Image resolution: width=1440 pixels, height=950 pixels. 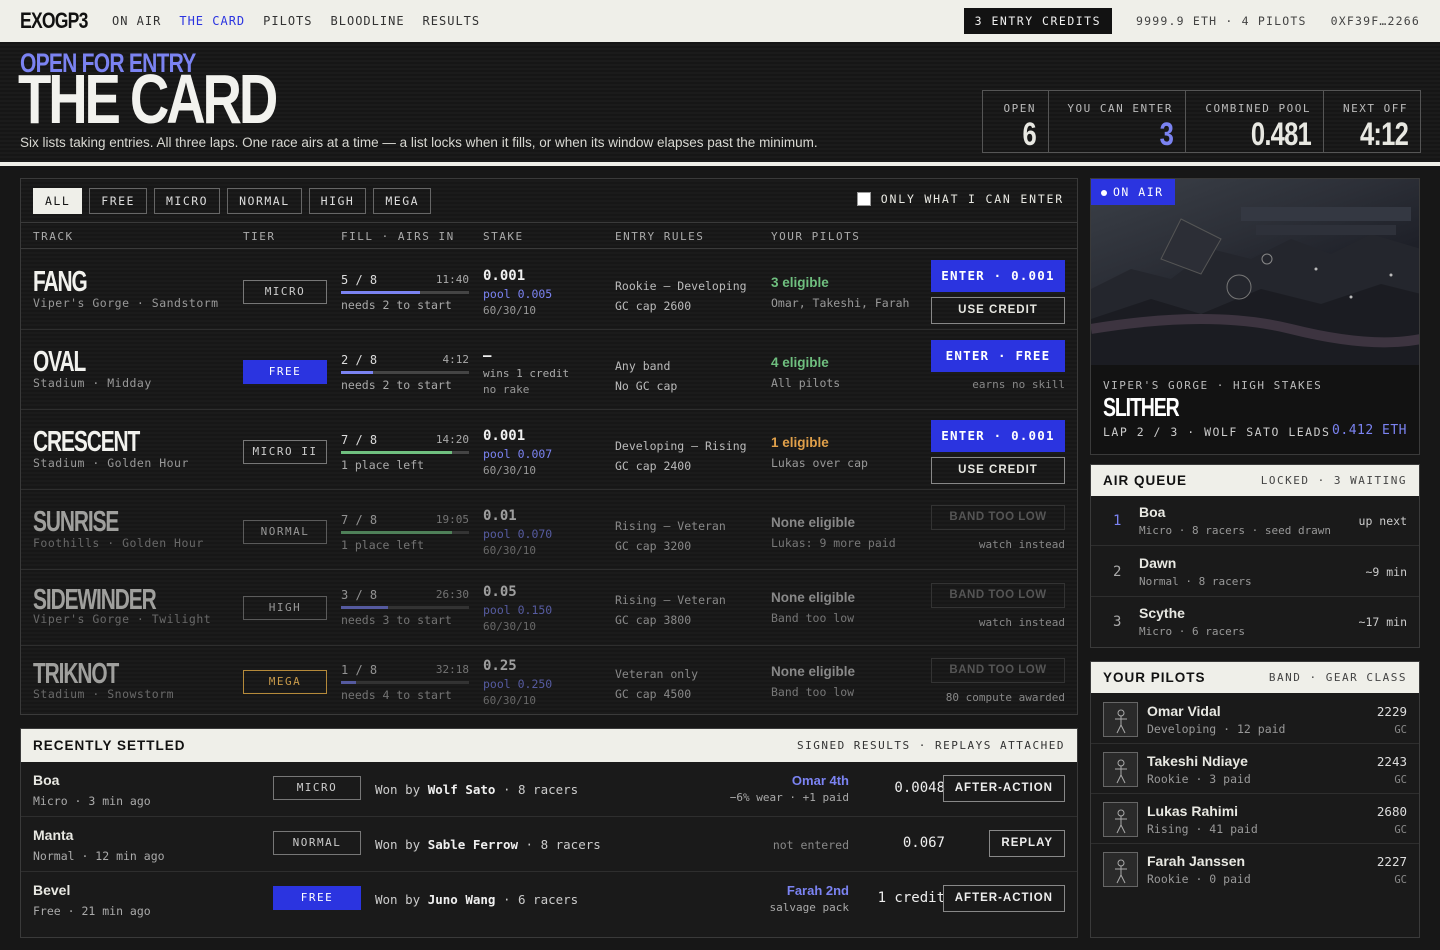 What do you see at coordinates (643, 366) in the screenshot?
I see `rule-band: Any band` at bounding box center [643, 366].